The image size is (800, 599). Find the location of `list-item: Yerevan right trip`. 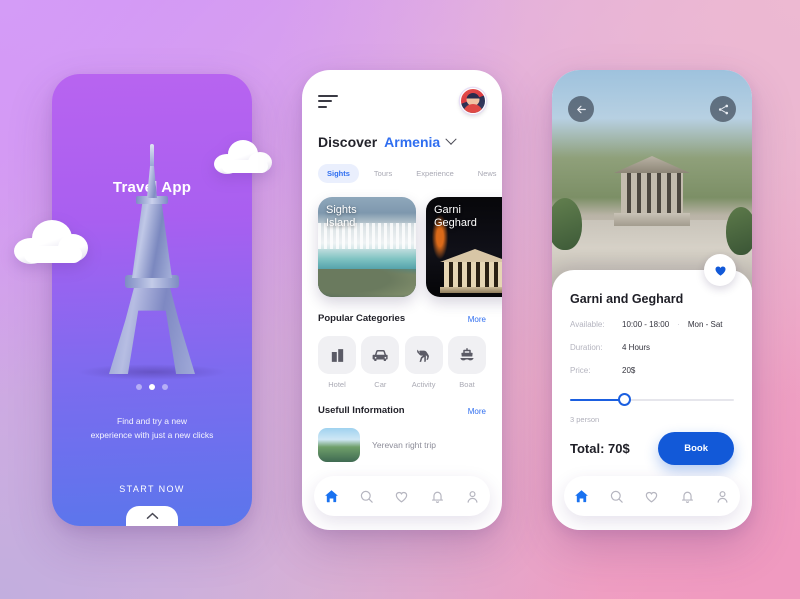

list-item: Yerevan right trip is located at coordinates (402, 445).